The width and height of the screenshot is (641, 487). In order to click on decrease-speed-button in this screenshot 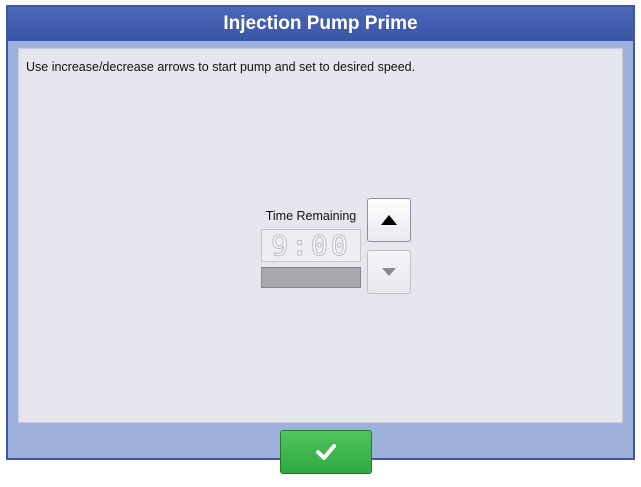, I will do `click(389, 272)`.